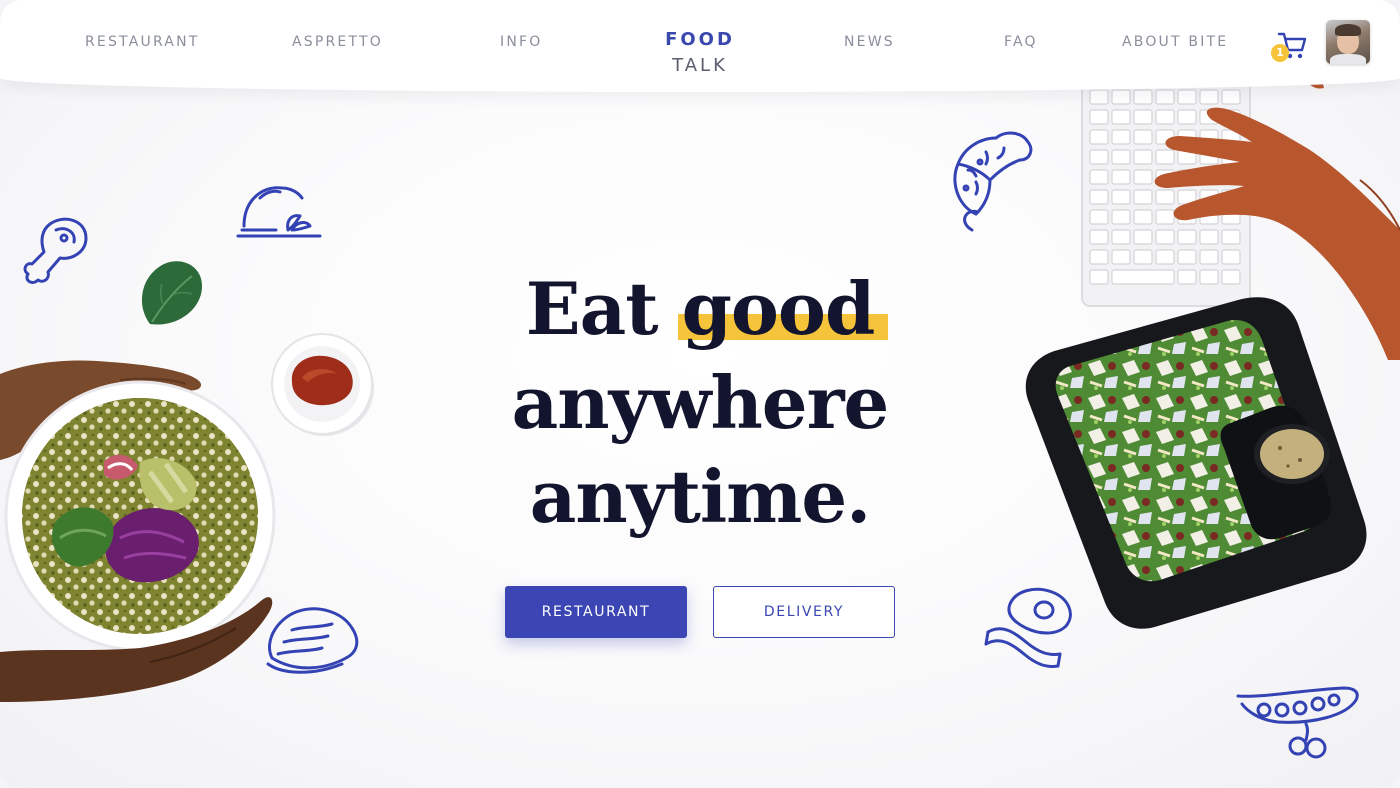  What do you see at coordinates (1028, 627) in the screenshot?
I see `bacon-egg-icon` at bounding box center [1028, 627].